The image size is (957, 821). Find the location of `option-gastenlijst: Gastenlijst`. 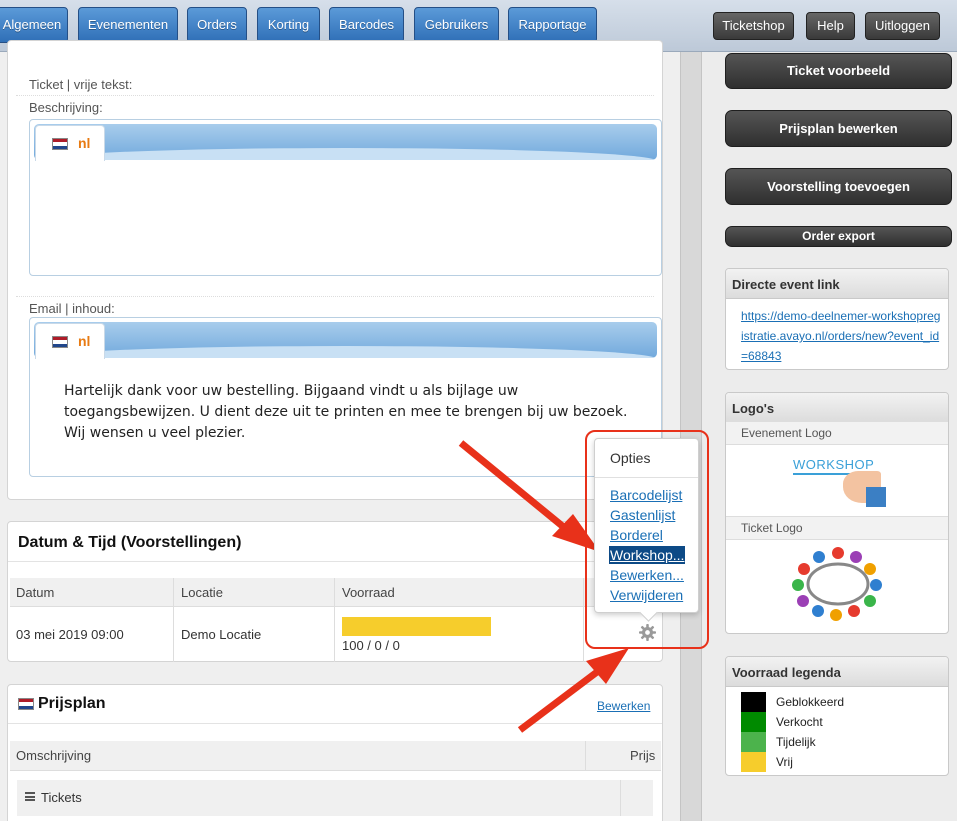

option-gastenlijst: Gastenlijst is located at coordinates (642, 515).